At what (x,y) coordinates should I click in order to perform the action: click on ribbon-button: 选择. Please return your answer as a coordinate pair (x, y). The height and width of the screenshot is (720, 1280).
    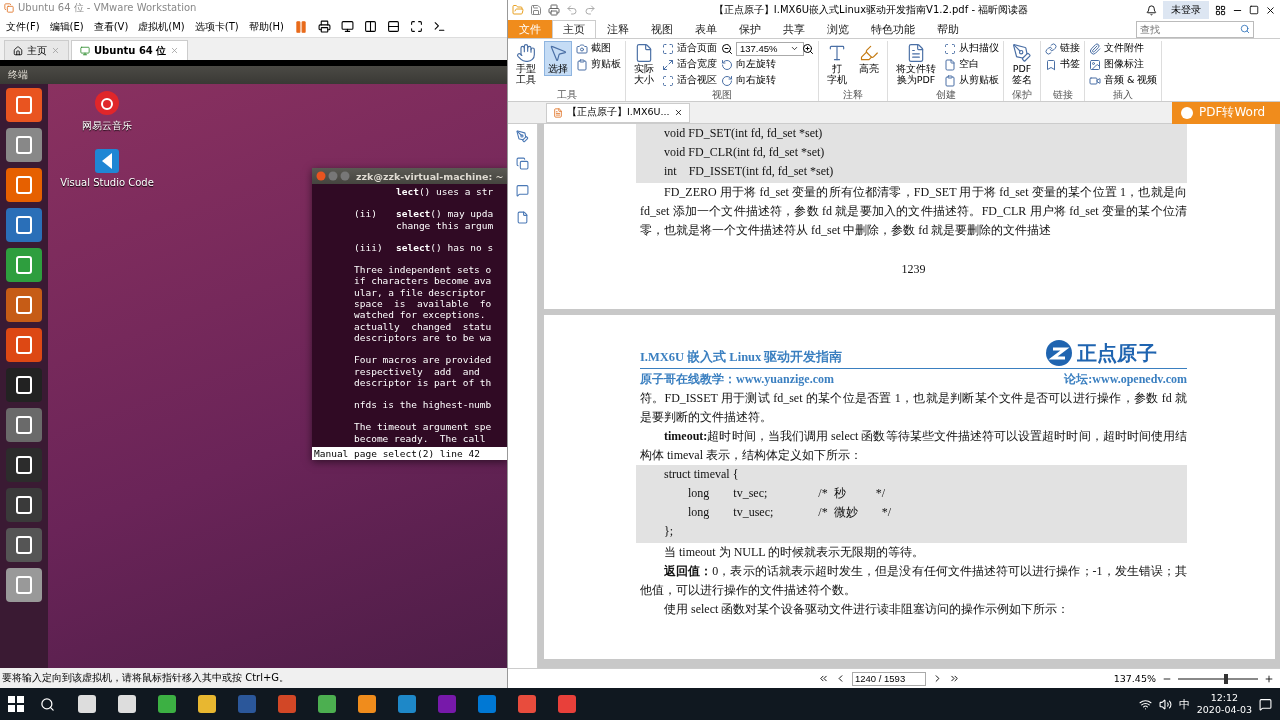
    Looking at the image, I should click on (558, 58).